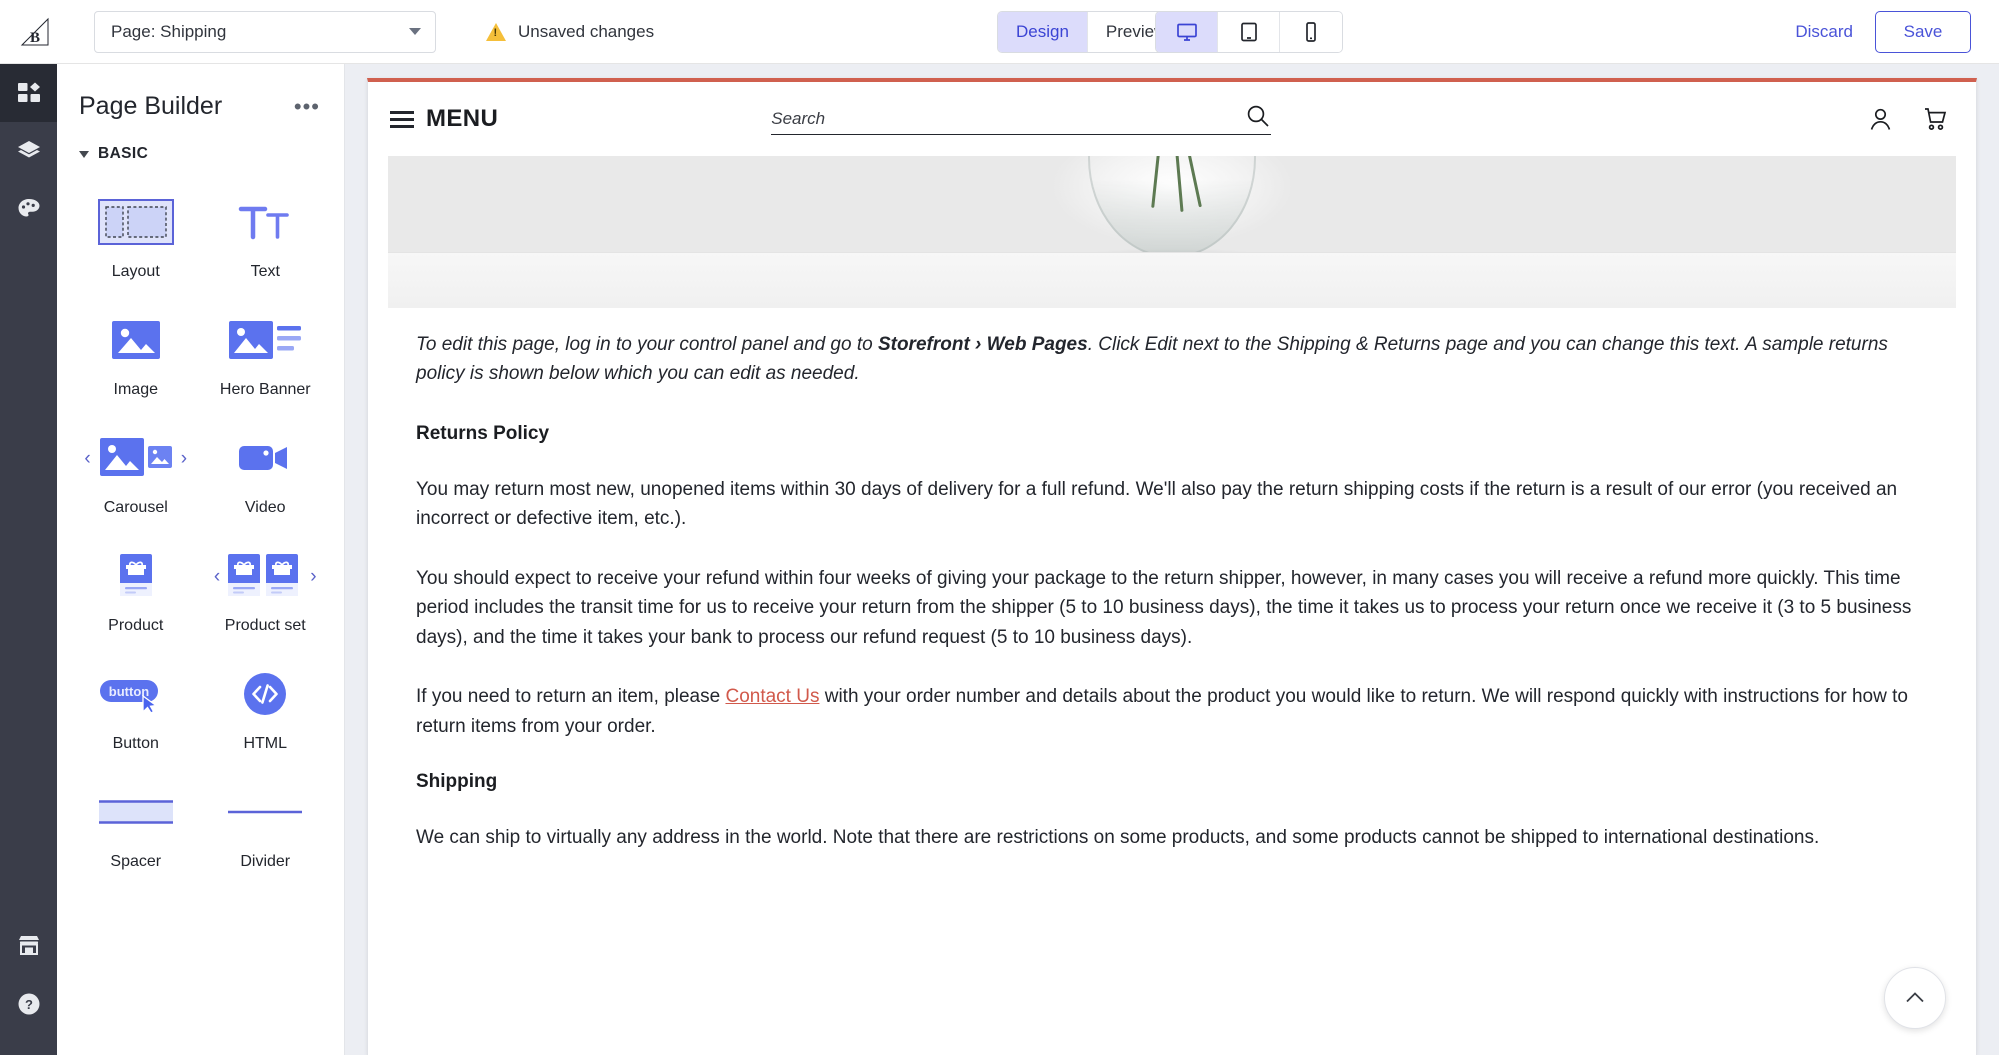  I want to click on rail-item-storefront, so click(28, 946).